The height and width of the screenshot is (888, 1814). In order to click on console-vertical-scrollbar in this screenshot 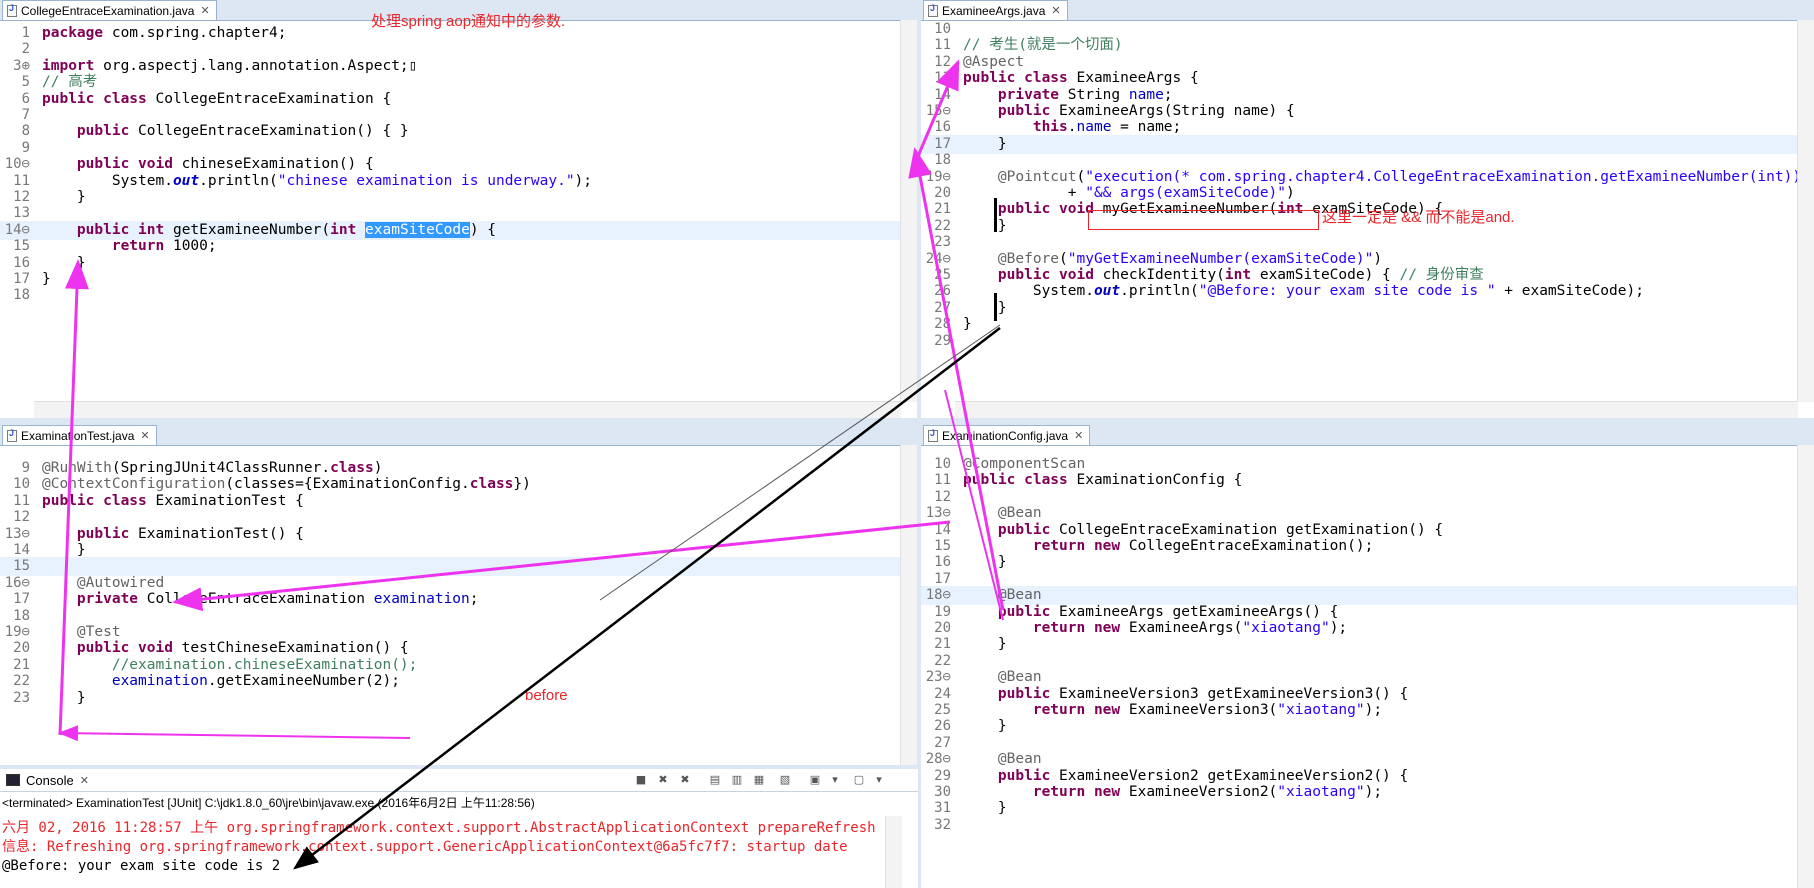, I will do `click(893, 852)`.